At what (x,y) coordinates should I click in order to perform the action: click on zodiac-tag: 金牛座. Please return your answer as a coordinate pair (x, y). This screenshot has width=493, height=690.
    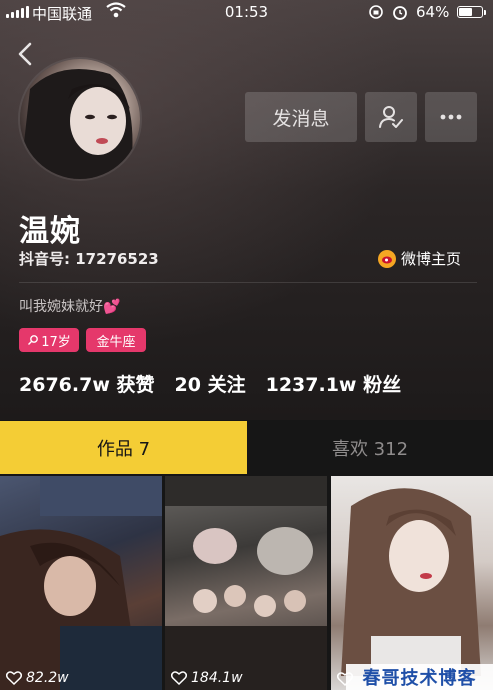
    Looking at the image, I should click on (116, 340).